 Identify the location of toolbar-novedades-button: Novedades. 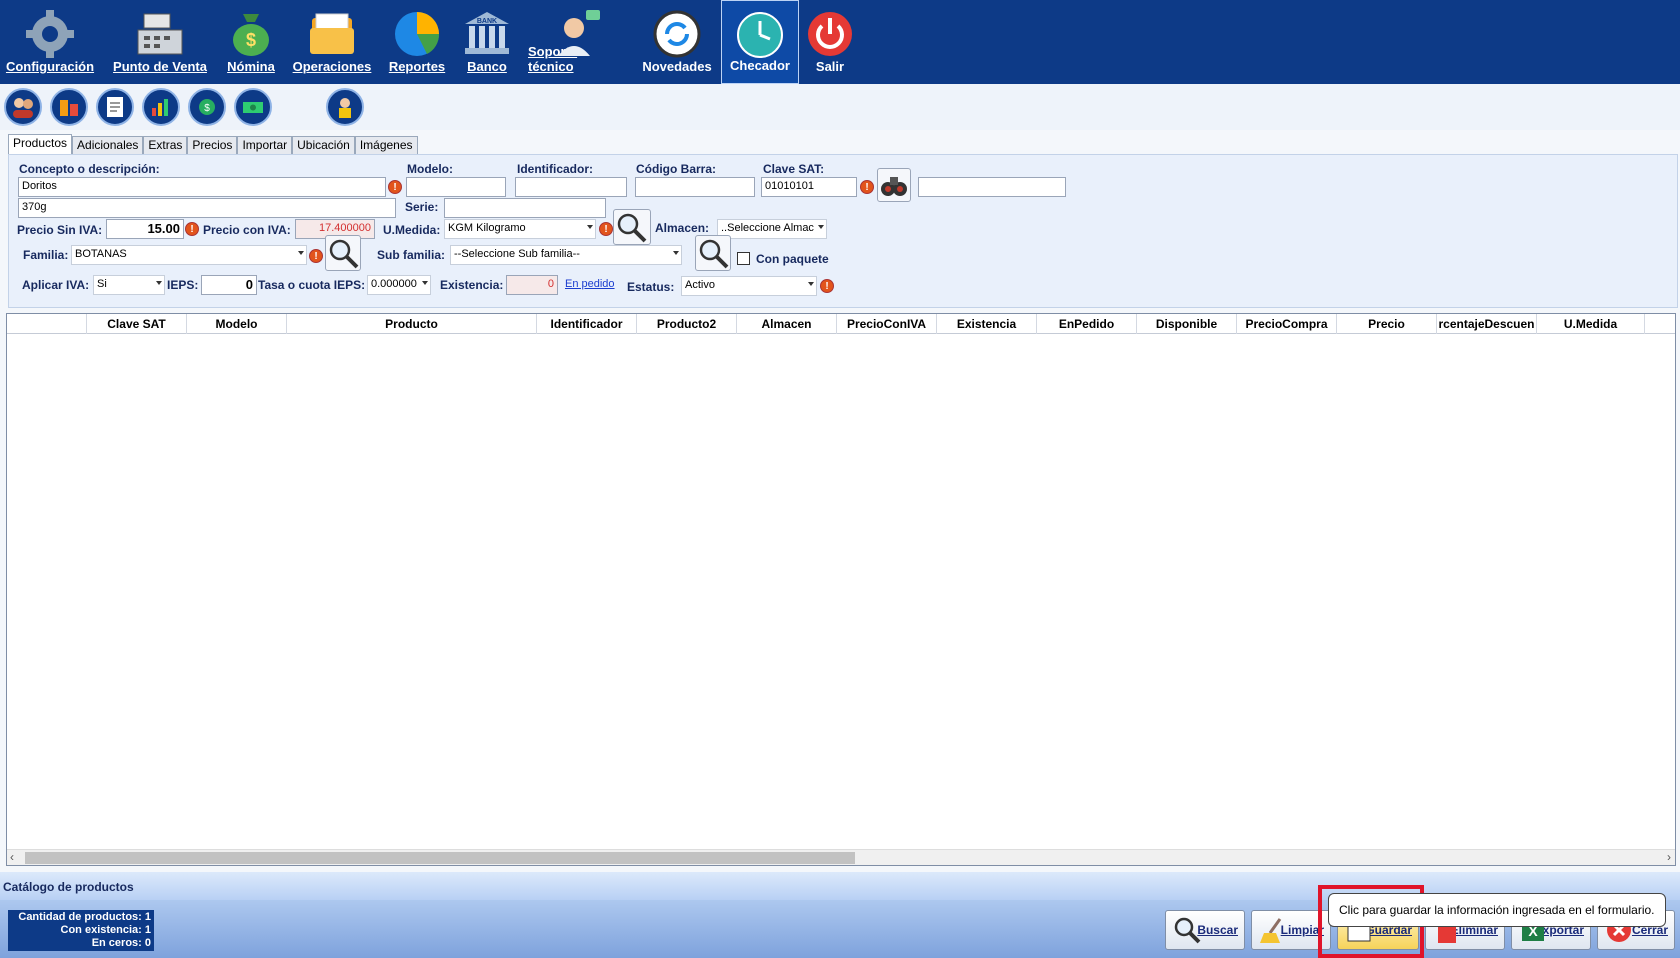
(677, 42).